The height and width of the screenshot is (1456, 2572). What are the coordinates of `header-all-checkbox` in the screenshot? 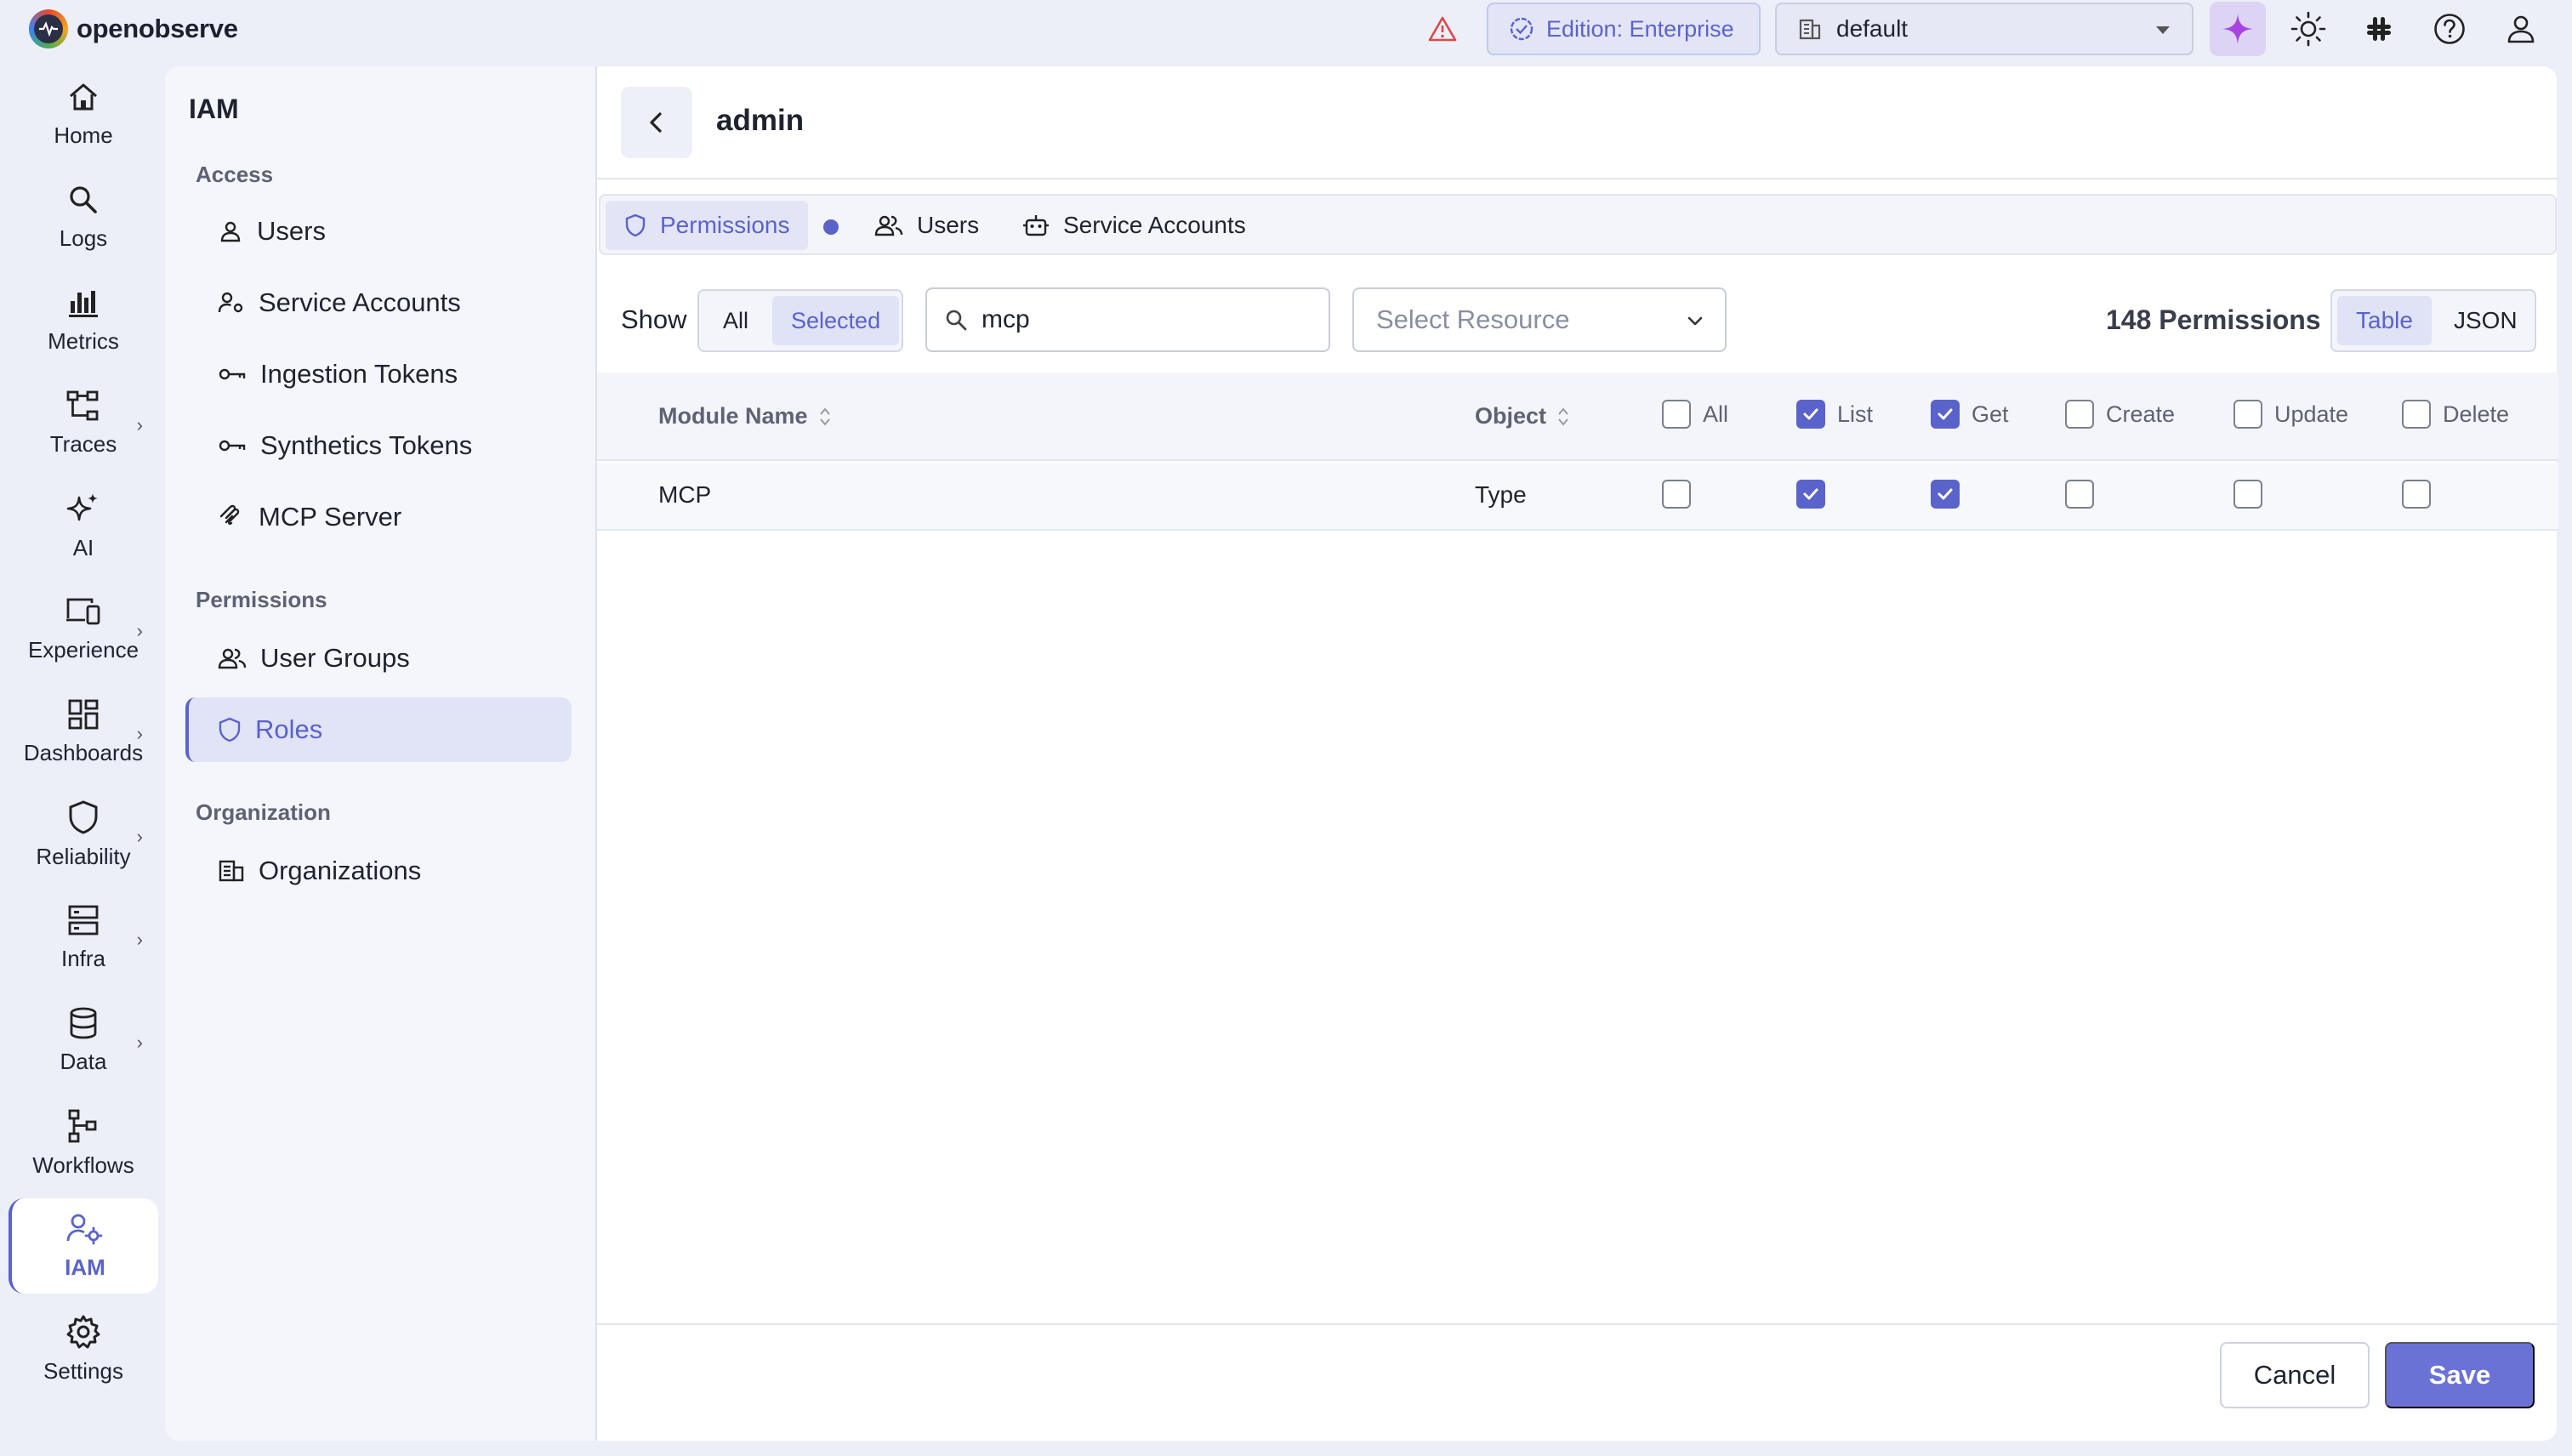 It's located at (1677, 414).